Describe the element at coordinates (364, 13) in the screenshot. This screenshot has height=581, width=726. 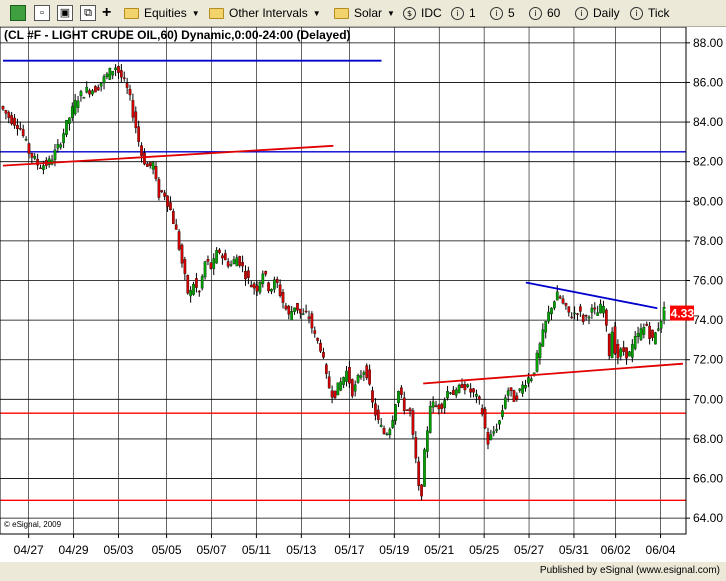
I see `solar-menu: Solar ▼` at that location.